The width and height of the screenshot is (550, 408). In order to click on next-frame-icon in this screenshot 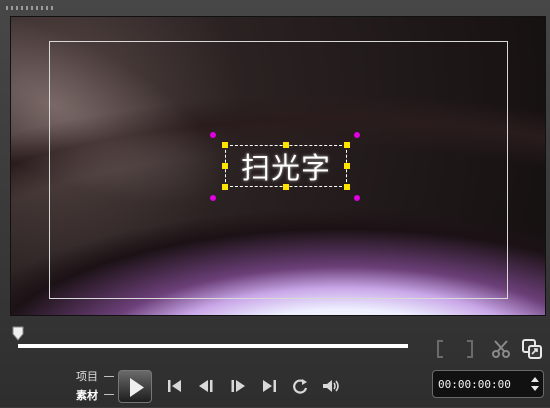, I will do `click(238, 386)`.